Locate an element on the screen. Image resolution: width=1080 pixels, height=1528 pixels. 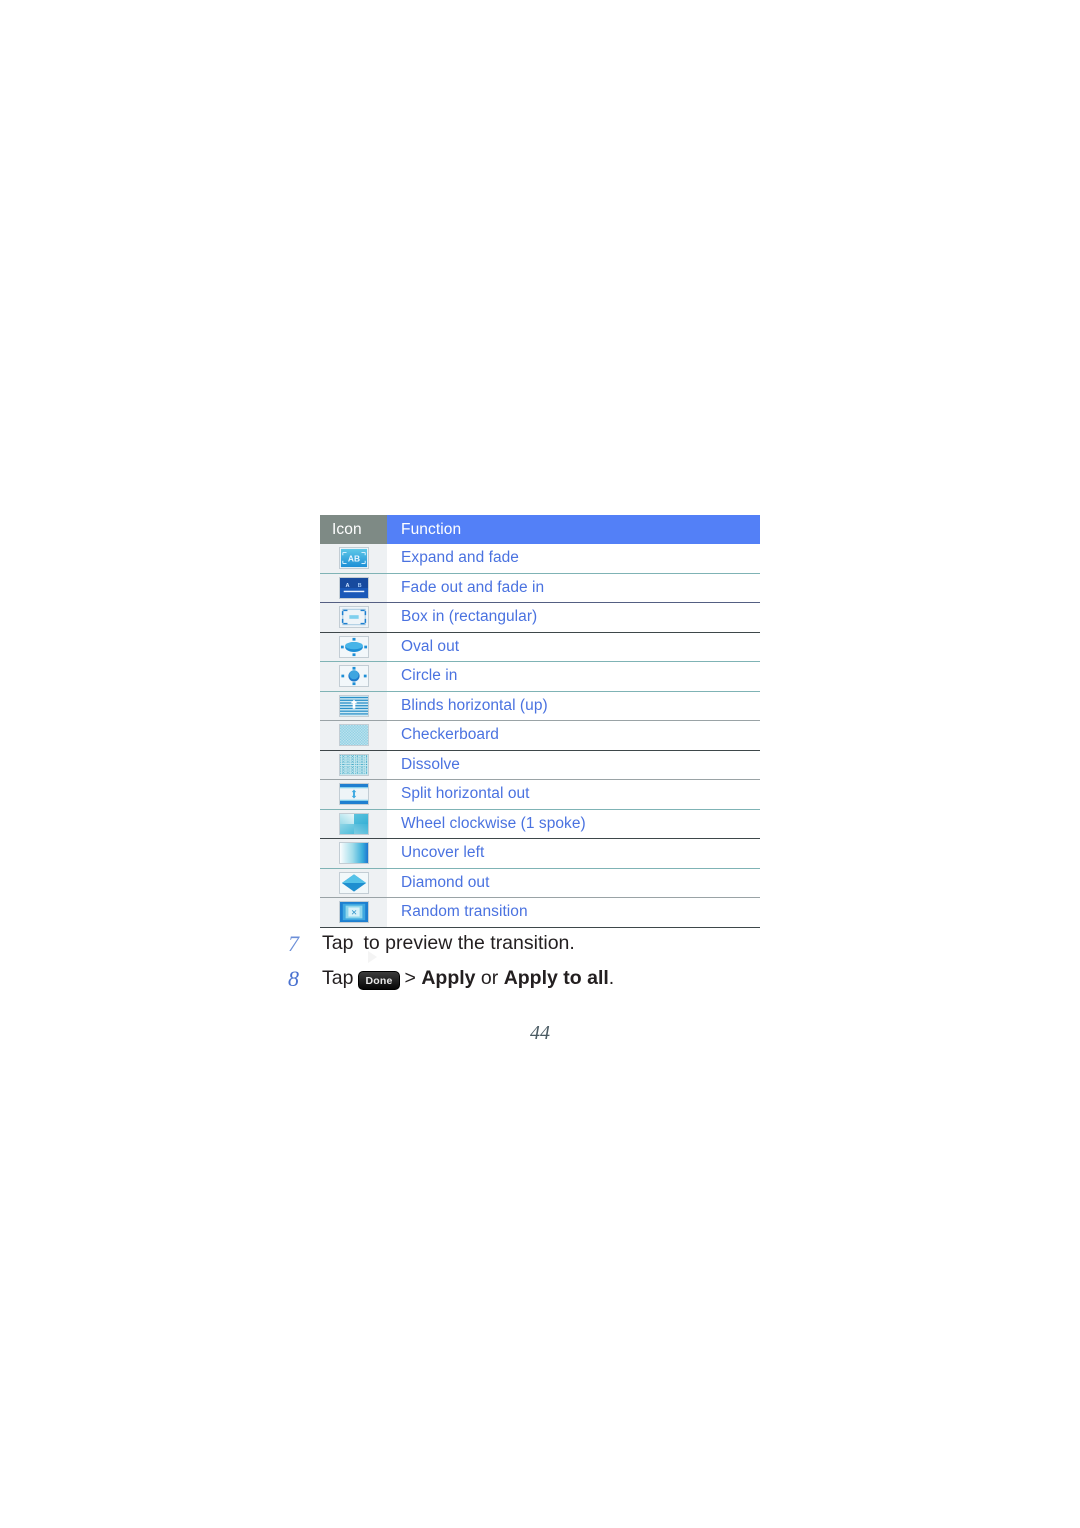
table-row: Checkerboard is located at coordinates (540, 736).